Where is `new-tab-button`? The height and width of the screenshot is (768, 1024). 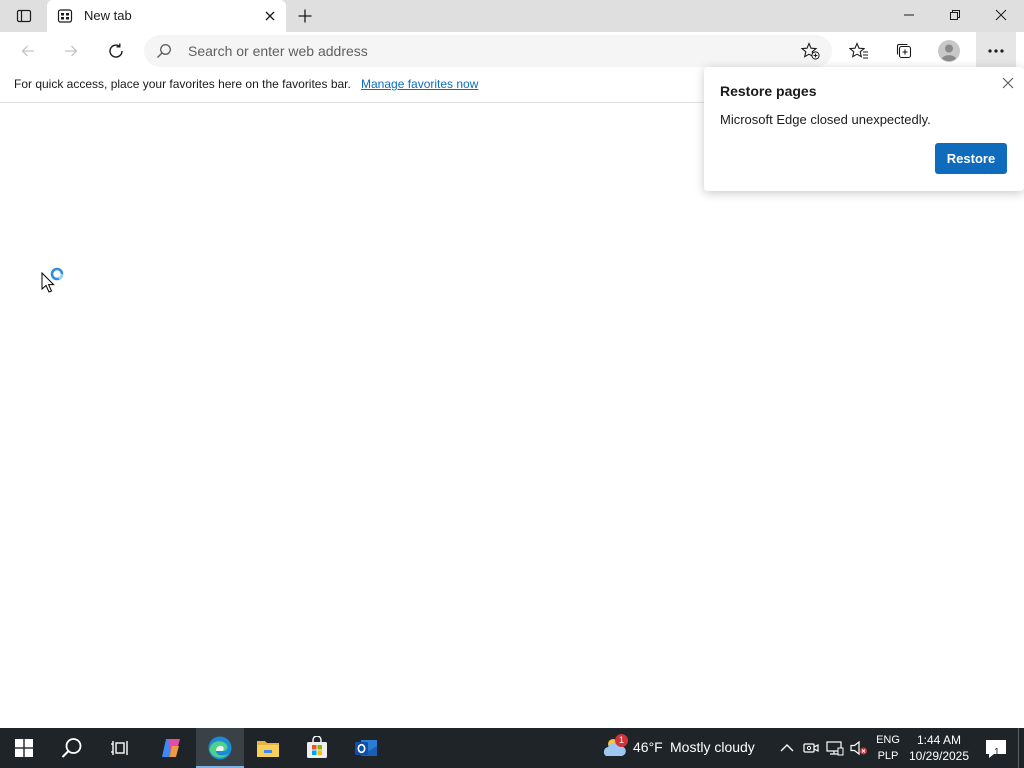
new-tab-button is located at coordinates (305, 16).